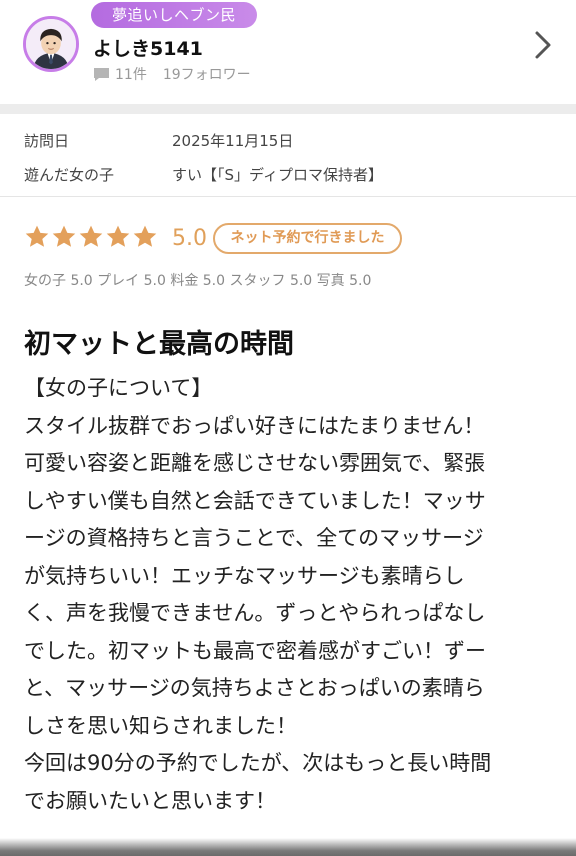 The height and width of the screenshot is (856, 576). I want to click on follower-count: 19フォロワー, so click(207, 74).